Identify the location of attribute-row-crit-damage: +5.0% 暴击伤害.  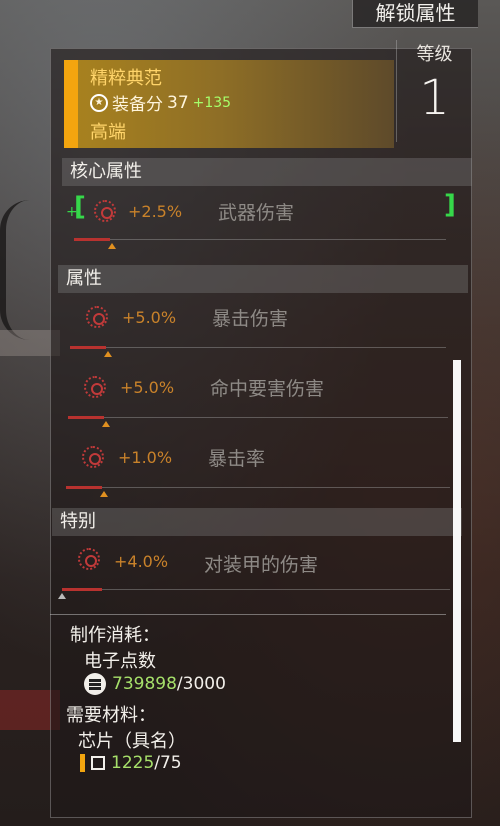
(262, 333).